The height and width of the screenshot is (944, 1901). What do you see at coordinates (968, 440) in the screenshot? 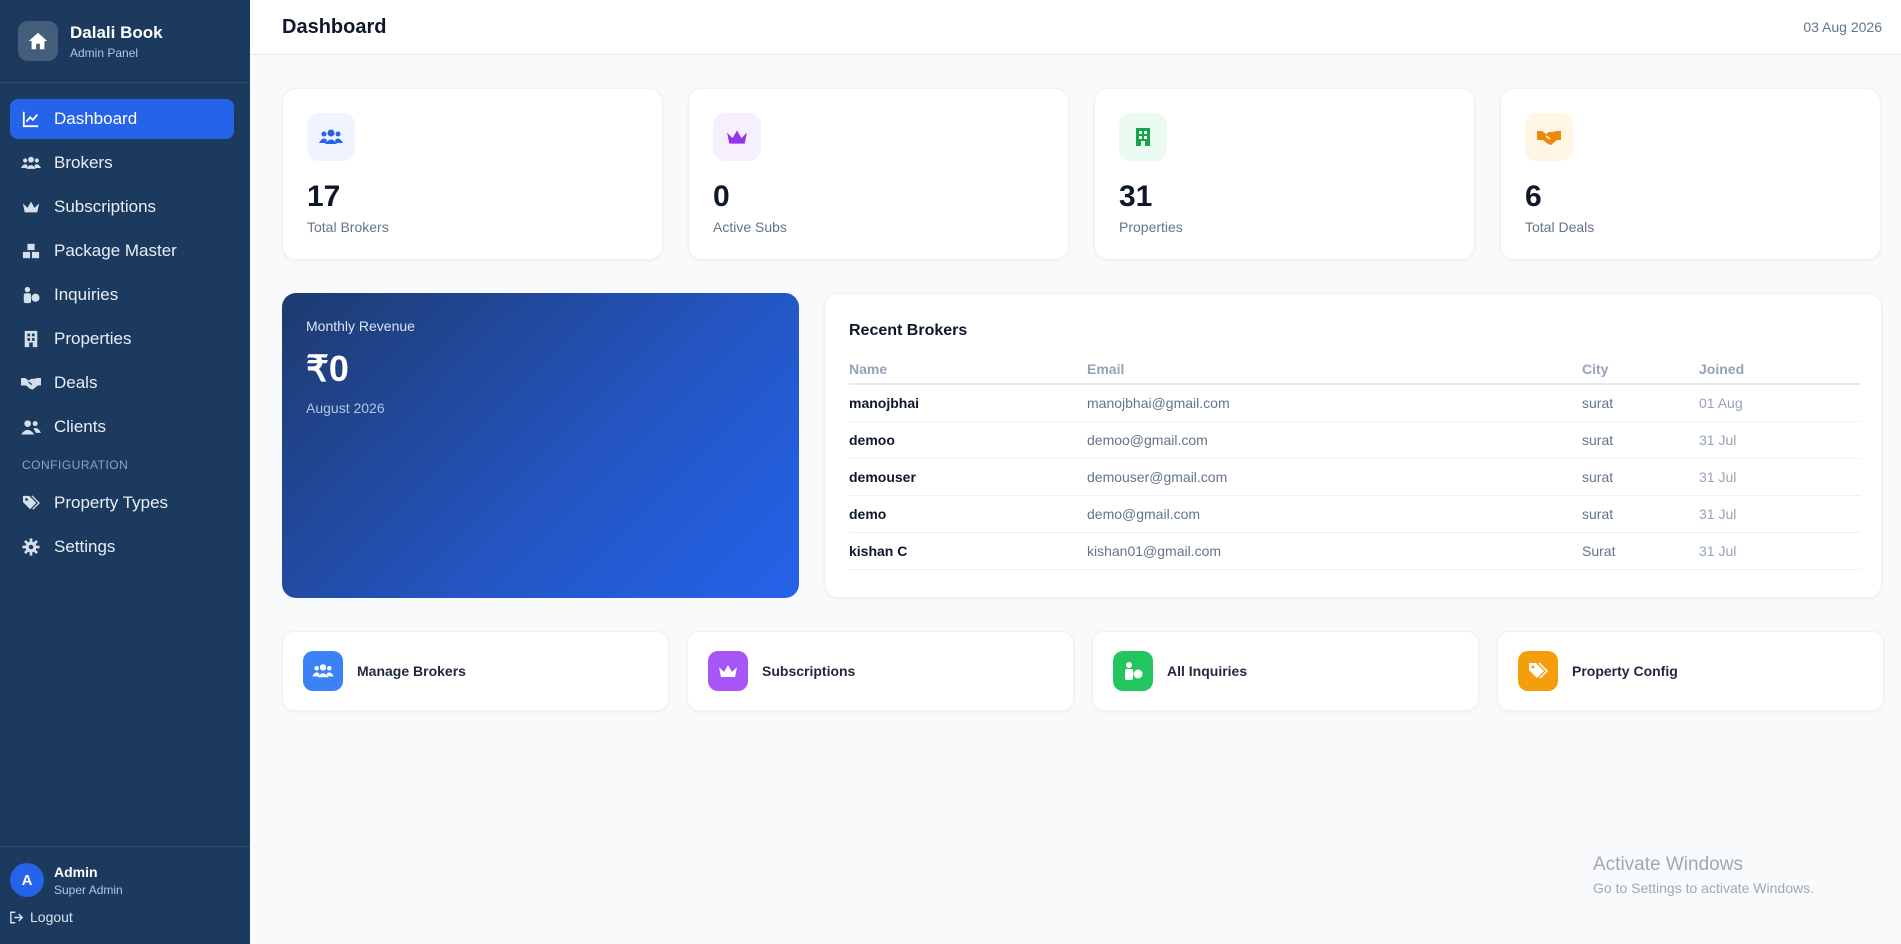
I see `broker-name: demoo` at bounding box center [968, 440].